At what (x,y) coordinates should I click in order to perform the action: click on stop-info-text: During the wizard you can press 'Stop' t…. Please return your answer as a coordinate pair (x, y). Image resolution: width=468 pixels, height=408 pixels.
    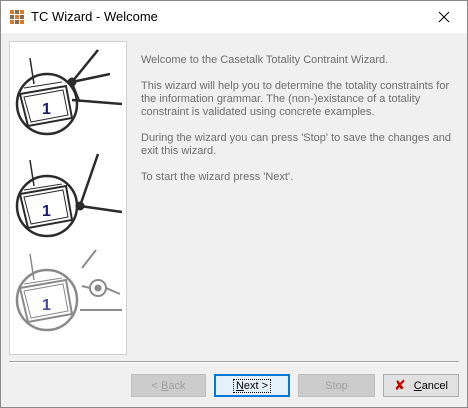
    Looking at the image, I should click on (296, 144).